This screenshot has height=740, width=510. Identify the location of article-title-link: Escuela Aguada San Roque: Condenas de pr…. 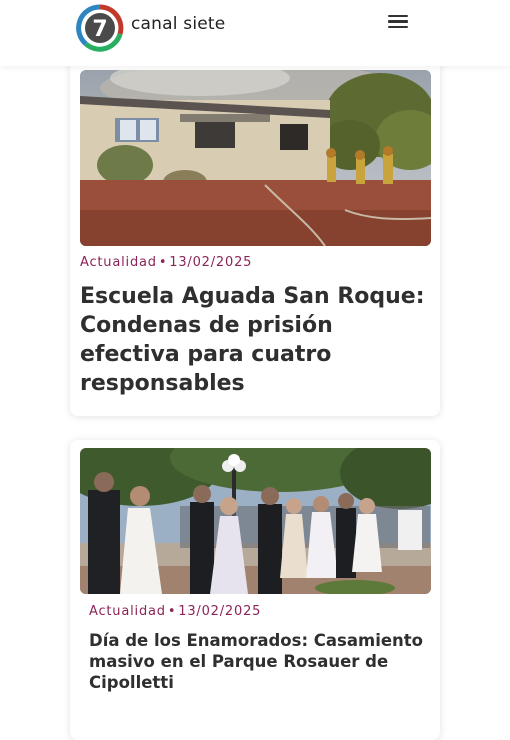
(252, 340).